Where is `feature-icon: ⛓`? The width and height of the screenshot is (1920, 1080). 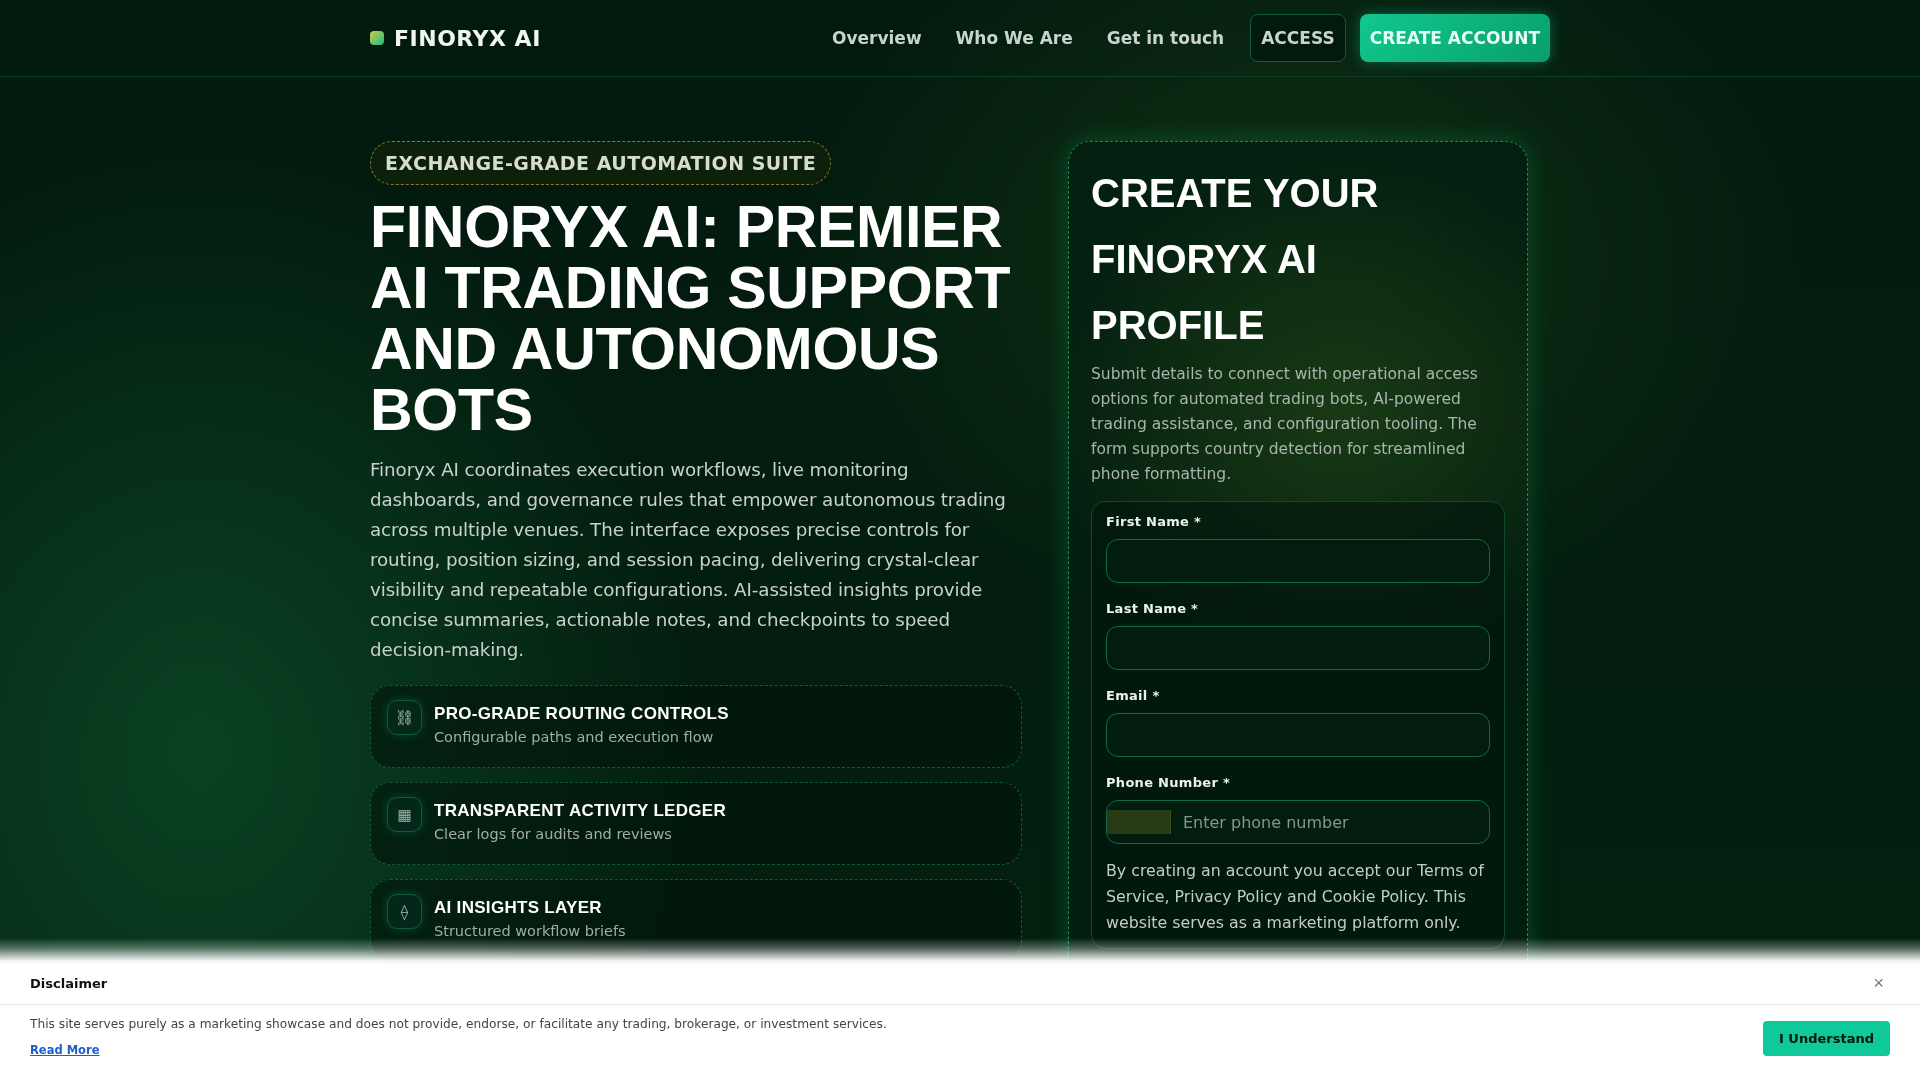
feature-icon: ⛓ is located at coordinates (404, 717).